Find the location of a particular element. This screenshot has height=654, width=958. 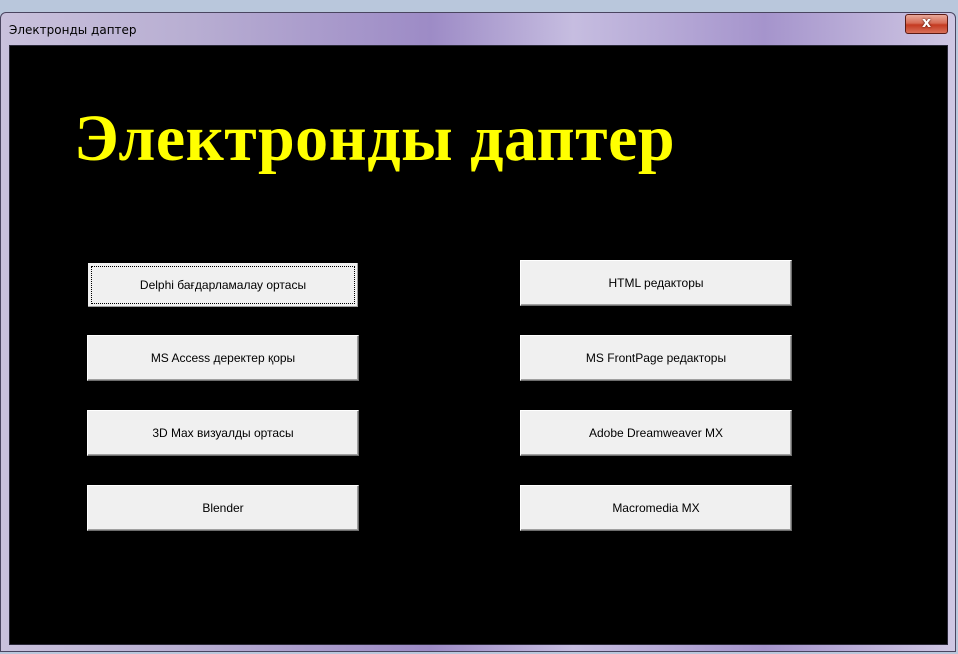

blender-button: Blender is located at coordinates (223, 508).